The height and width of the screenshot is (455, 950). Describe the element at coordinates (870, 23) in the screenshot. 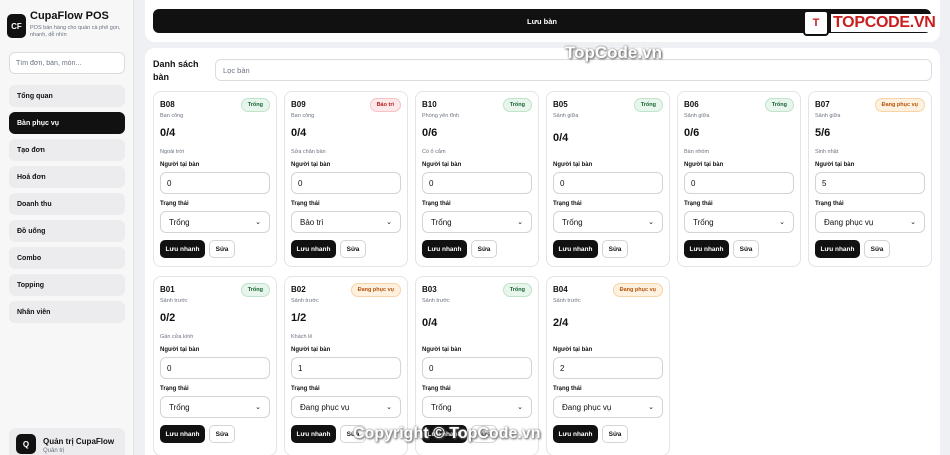

I see `watermark-logo: T TOPCODE.VN` at that location.